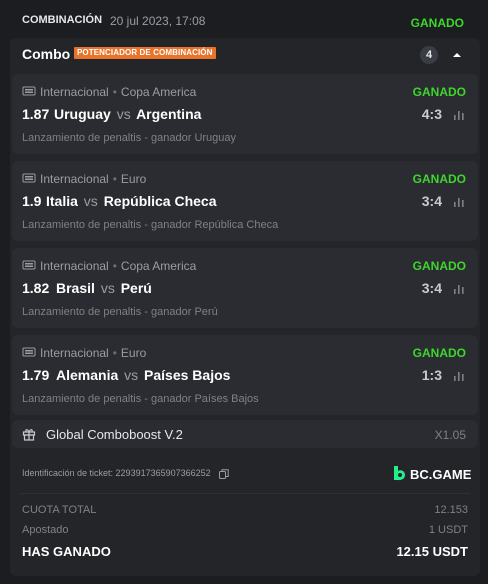 The height and width of the screenshot is (584, 488). What do you see at coordinates (244, 20) in the screenshot?
I see `bet-header: COMBINACIÓN 20 jul 2023, 17:08 GANADO` at bounding box center [244, 20].